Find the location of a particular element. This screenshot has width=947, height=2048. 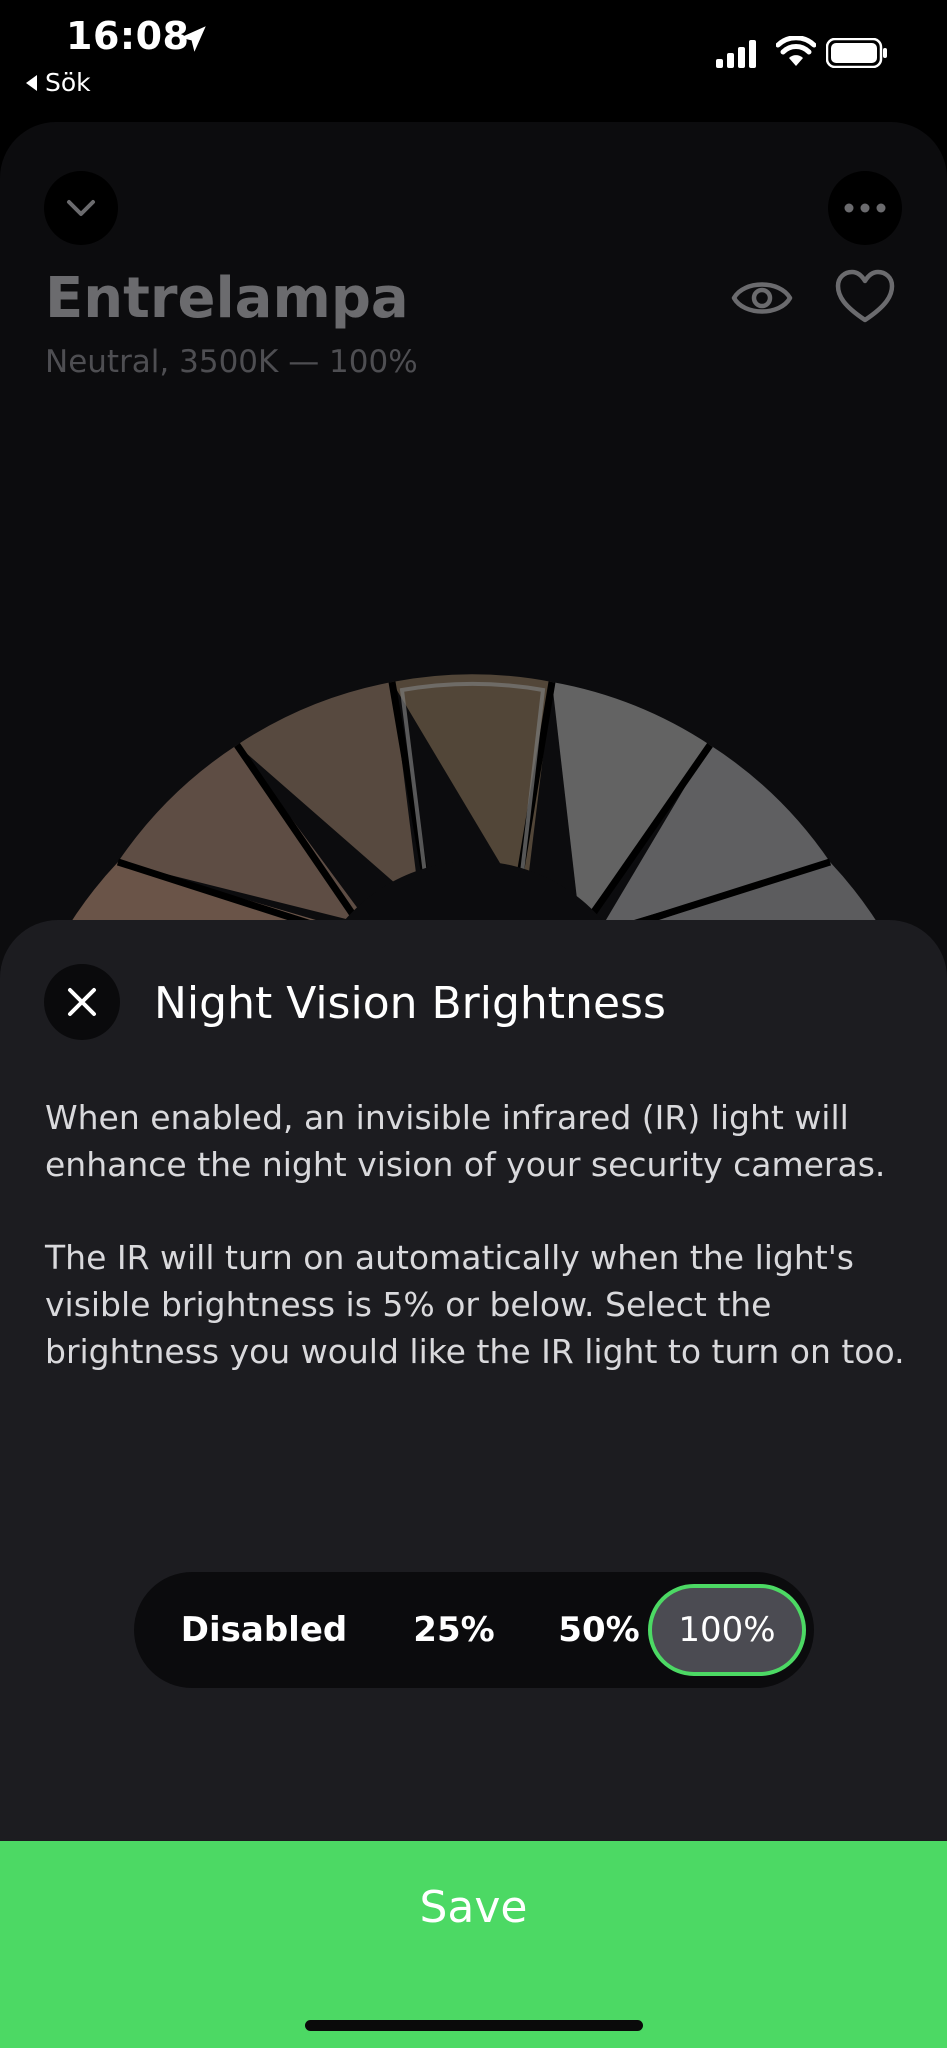

save-button is located at coordinates (473, 1944).